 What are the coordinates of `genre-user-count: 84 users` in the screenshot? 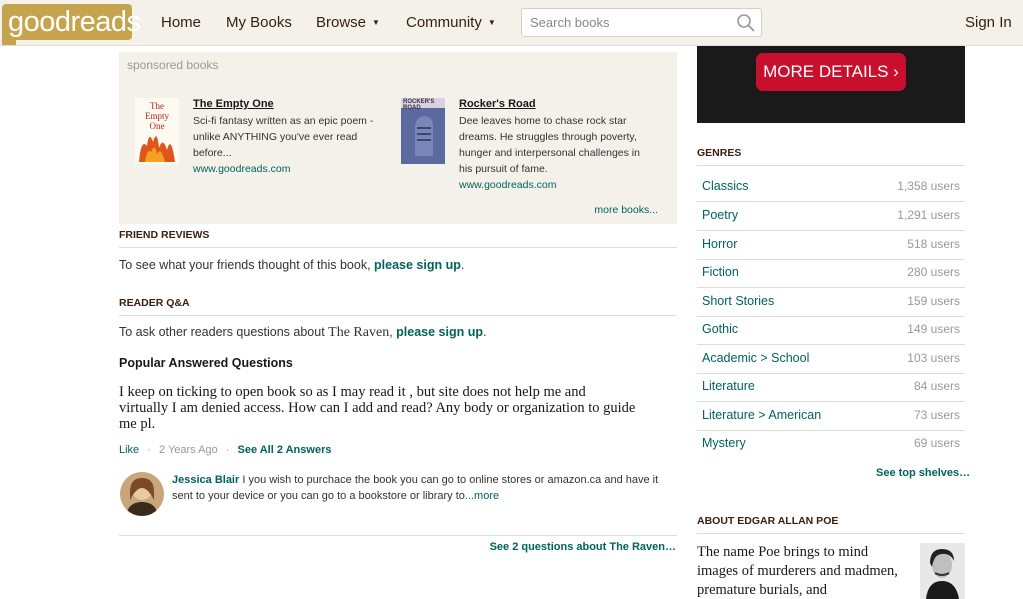 It's located at (936, 386).